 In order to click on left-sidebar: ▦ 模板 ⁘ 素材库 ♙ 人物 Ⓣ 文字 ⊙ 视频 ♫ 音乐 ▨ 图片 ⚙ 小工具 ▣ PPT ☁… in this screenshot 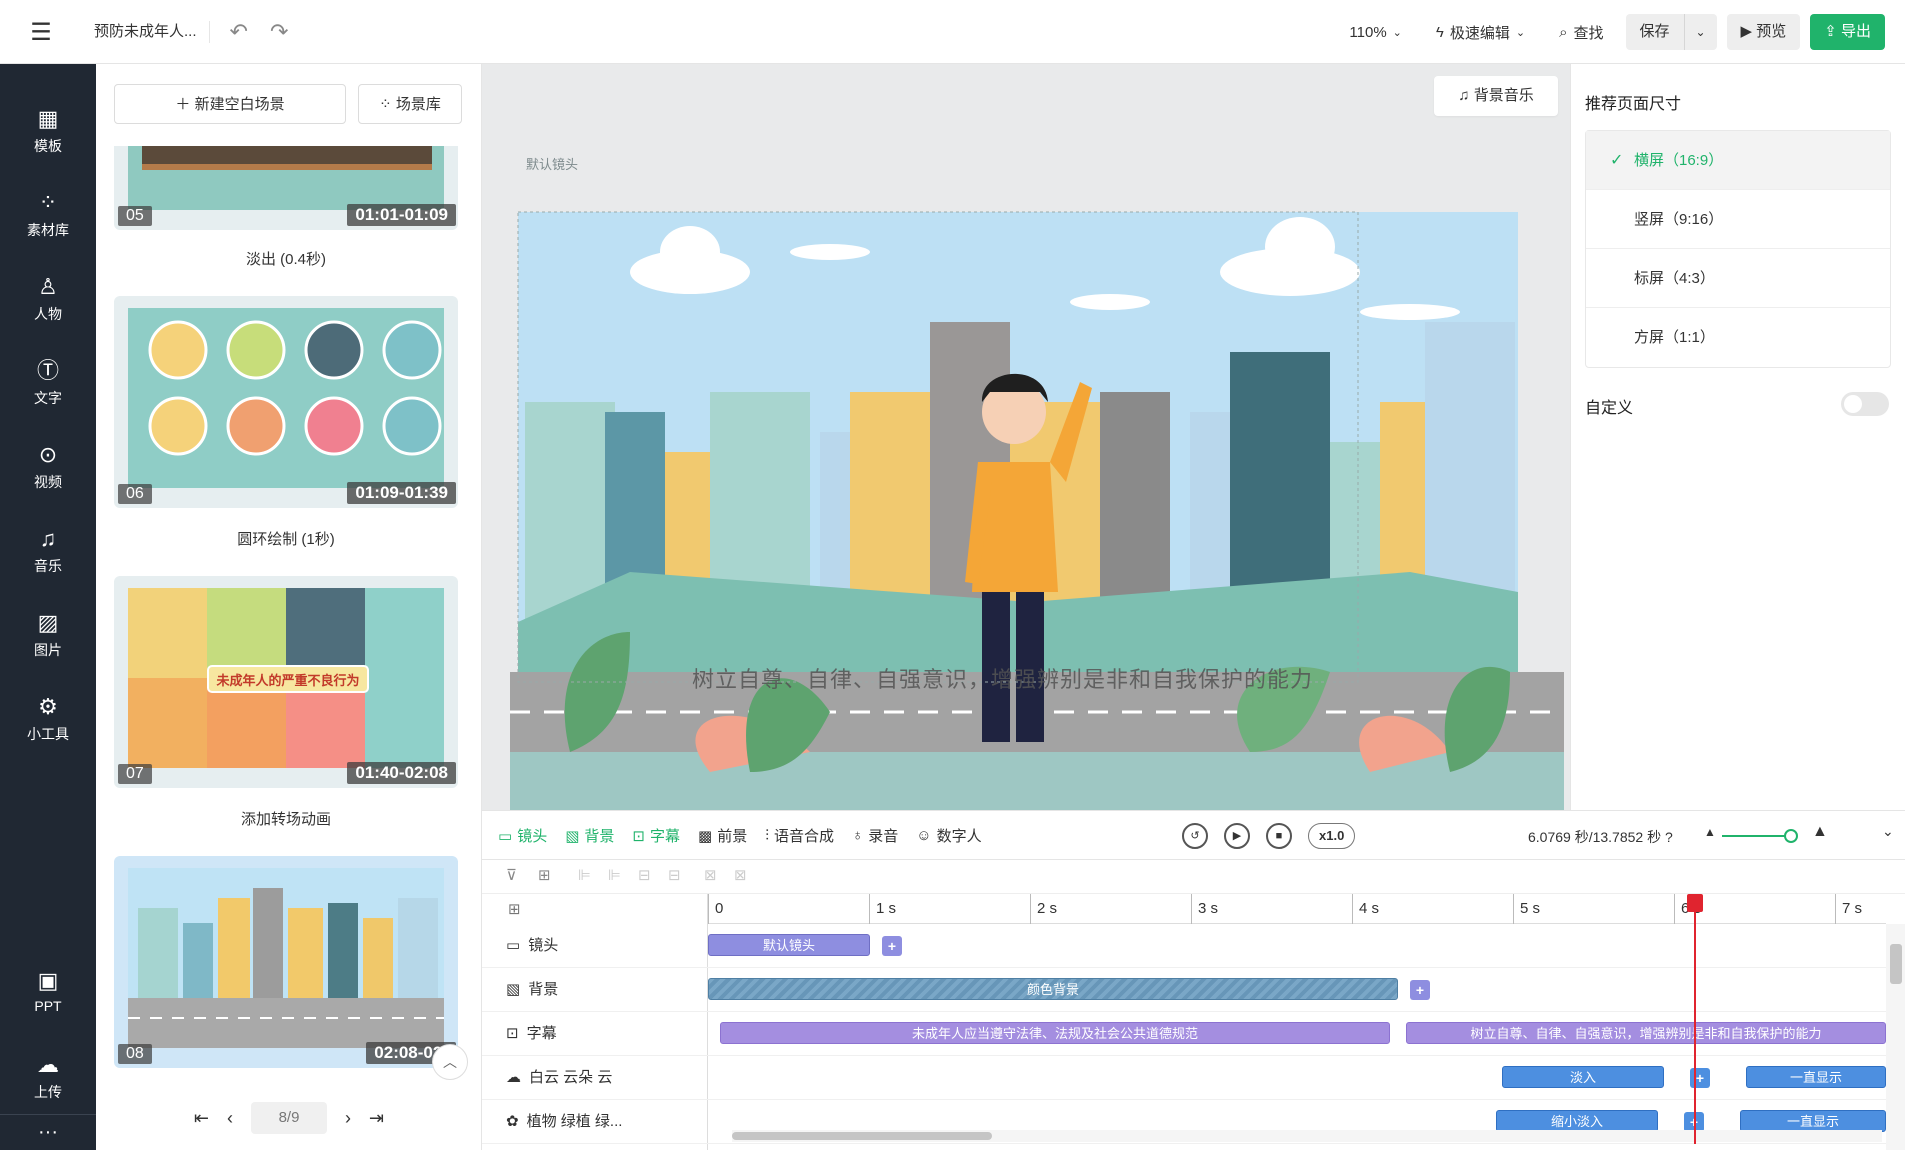, I will do `click(48, 607)`.